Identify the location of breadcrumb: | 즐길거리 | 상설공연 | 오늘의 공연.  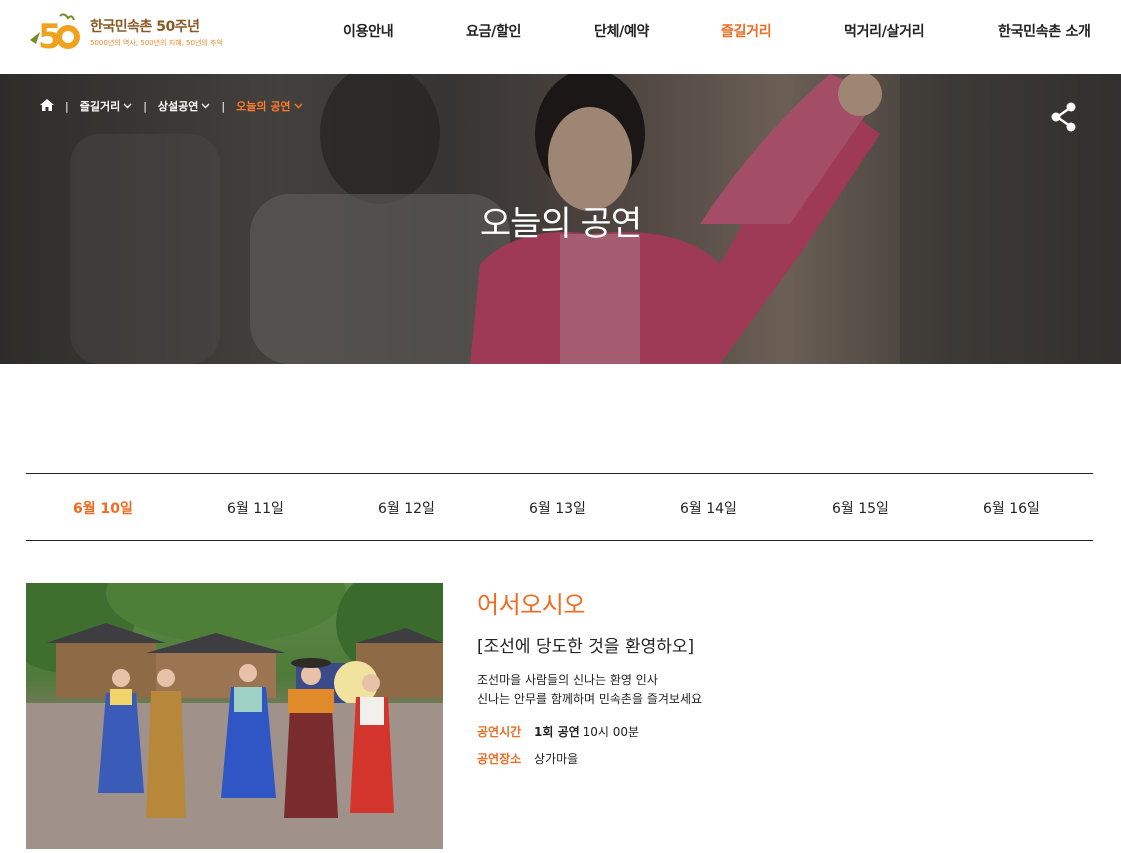
(171, 106).